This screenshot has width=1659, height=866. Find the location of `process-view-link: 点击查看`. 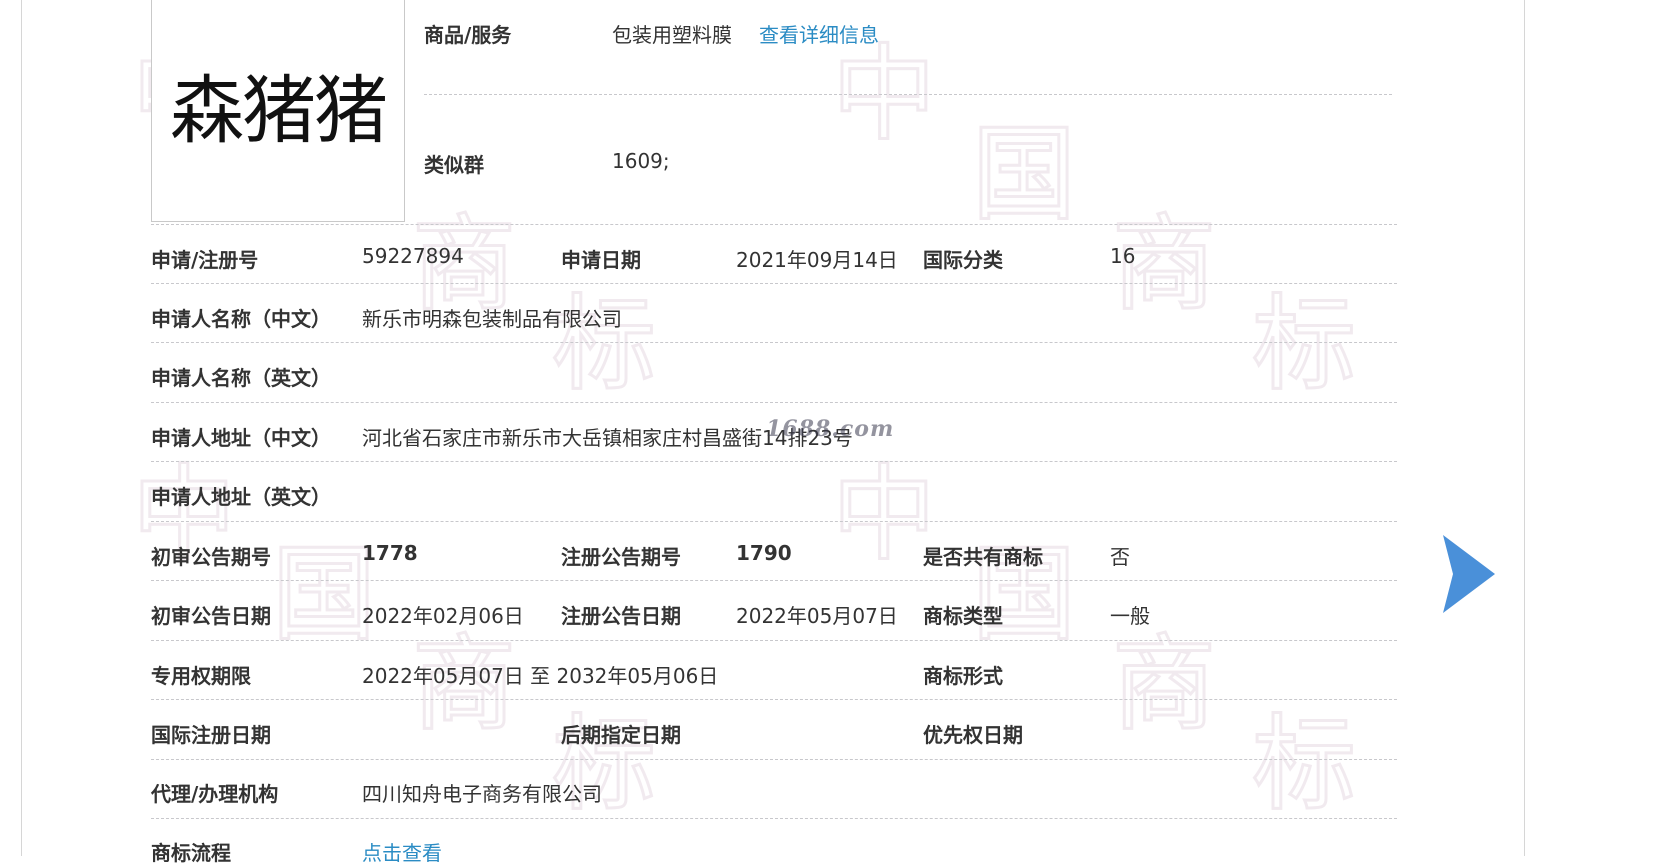

process-view-link: 点击查看 is located at coordinates (402, 851).